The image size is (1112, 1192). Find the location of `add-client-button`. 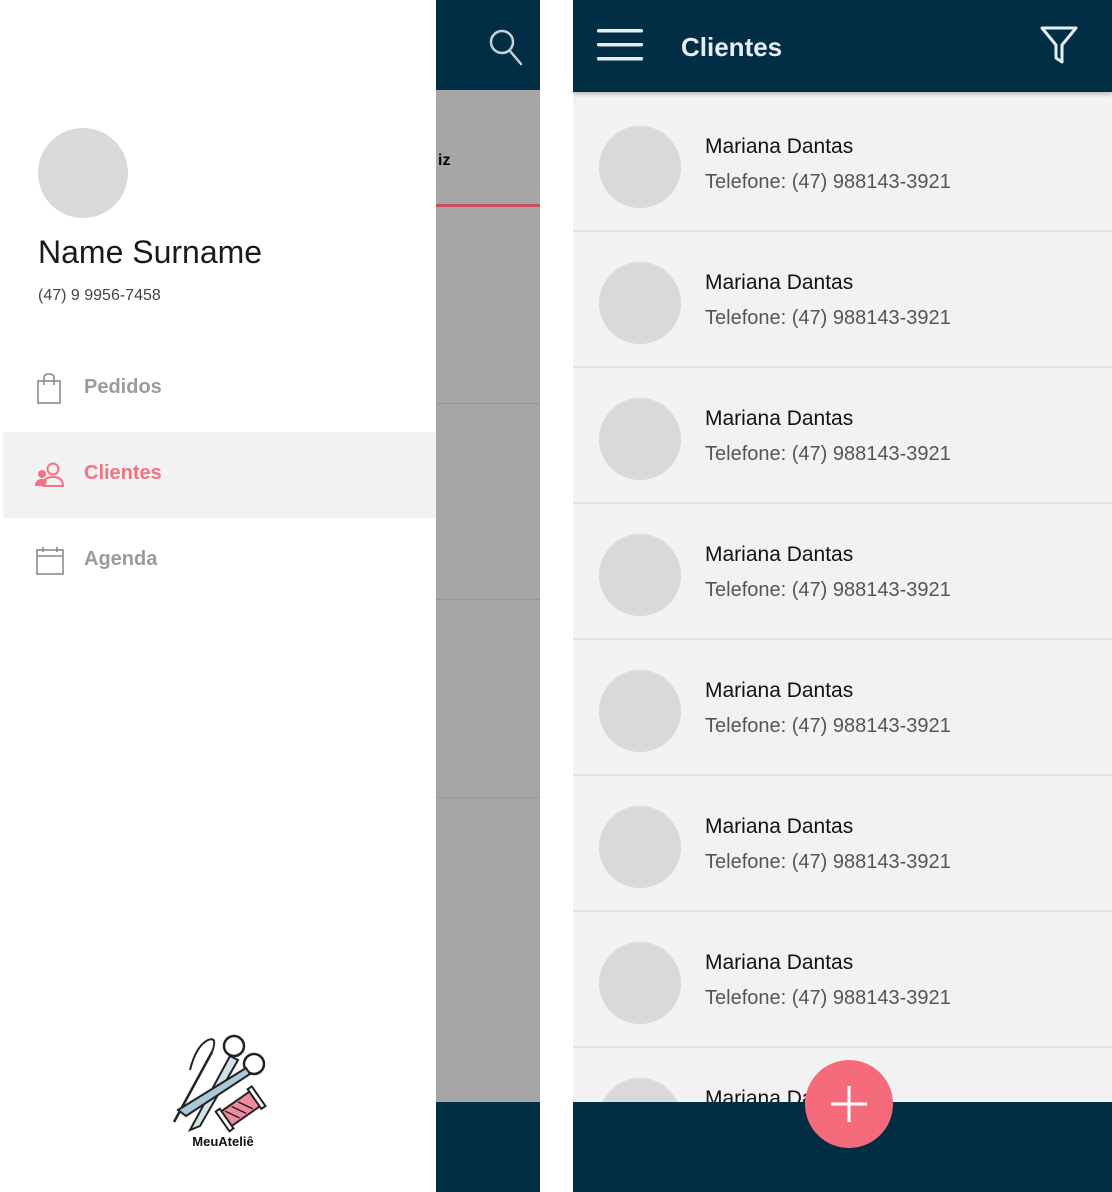

add-client-button is located at coordinates (849, 1104).